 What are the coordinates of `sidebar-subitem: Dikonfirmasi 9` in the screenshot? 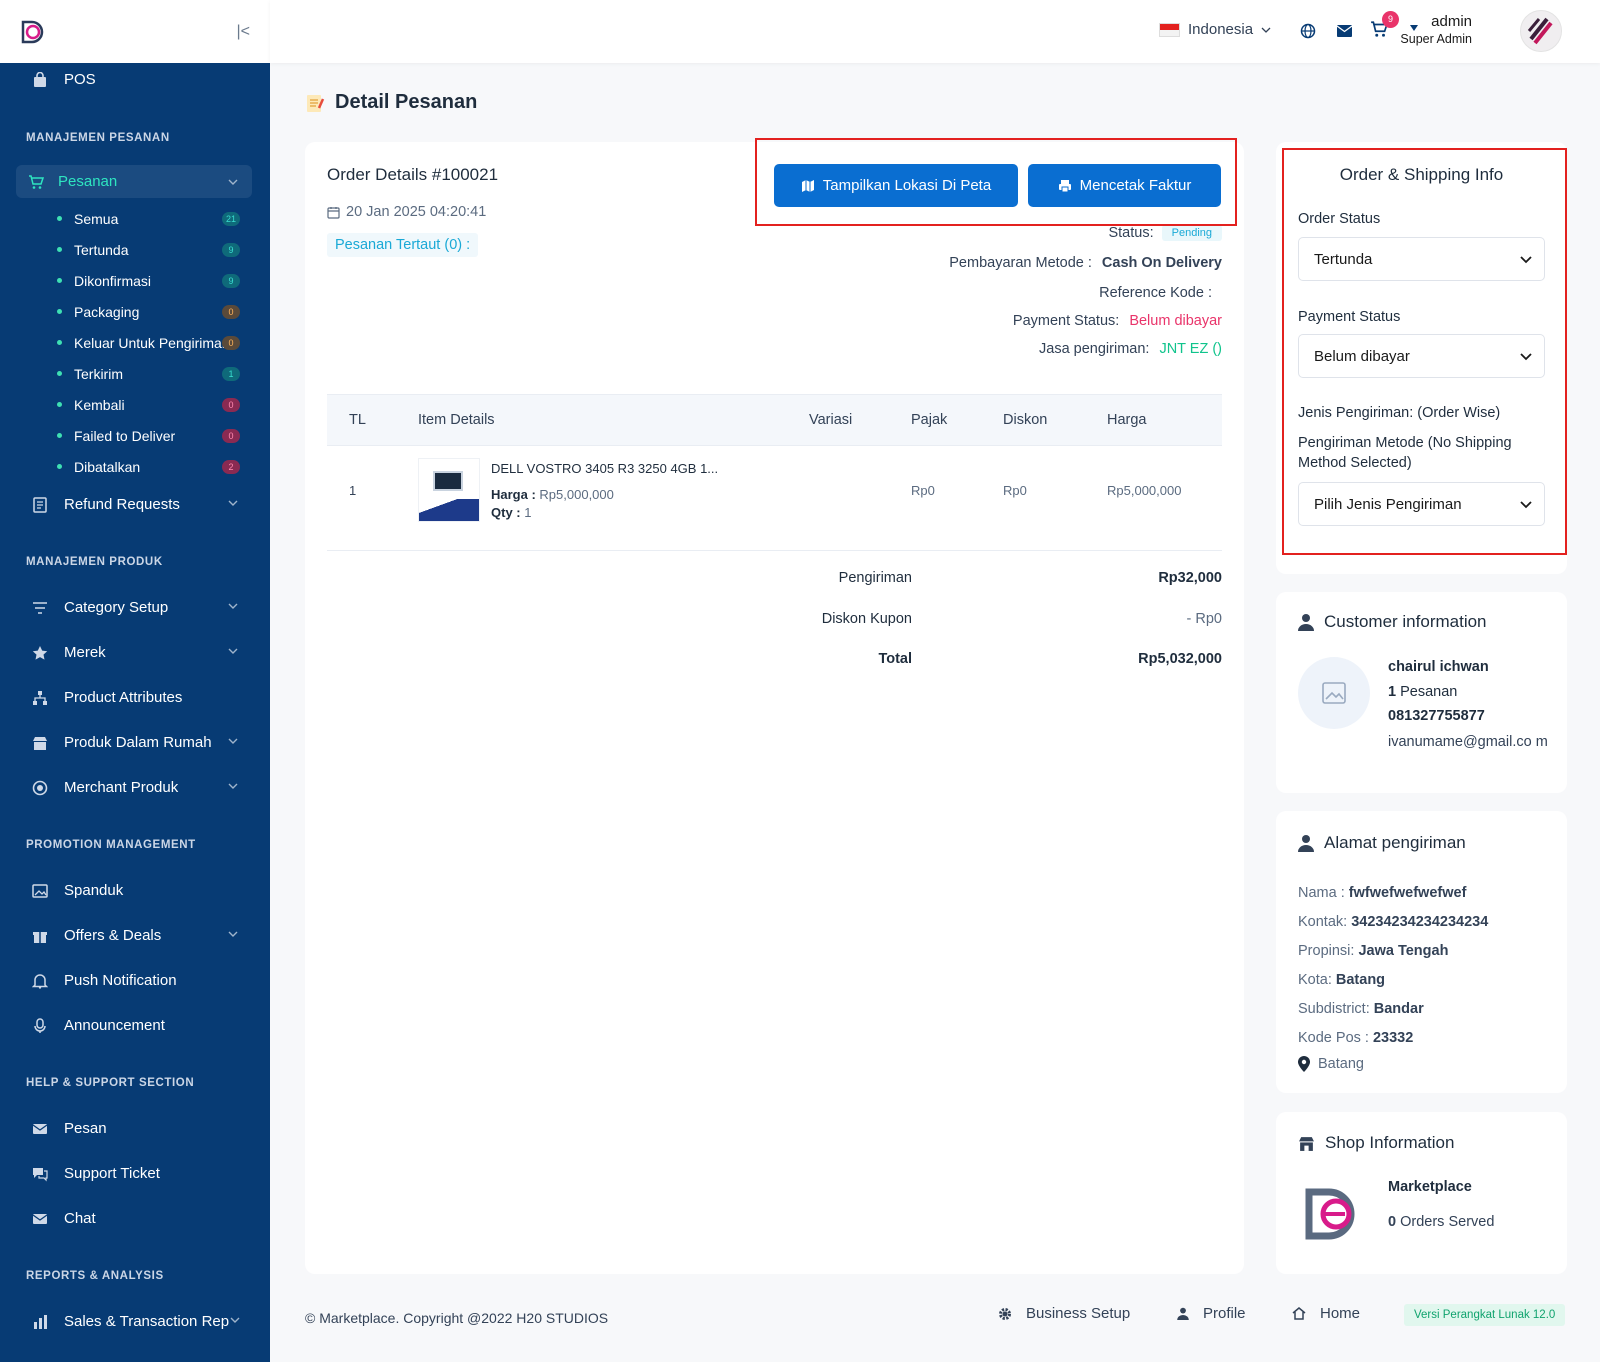 It's located at (135, 280).